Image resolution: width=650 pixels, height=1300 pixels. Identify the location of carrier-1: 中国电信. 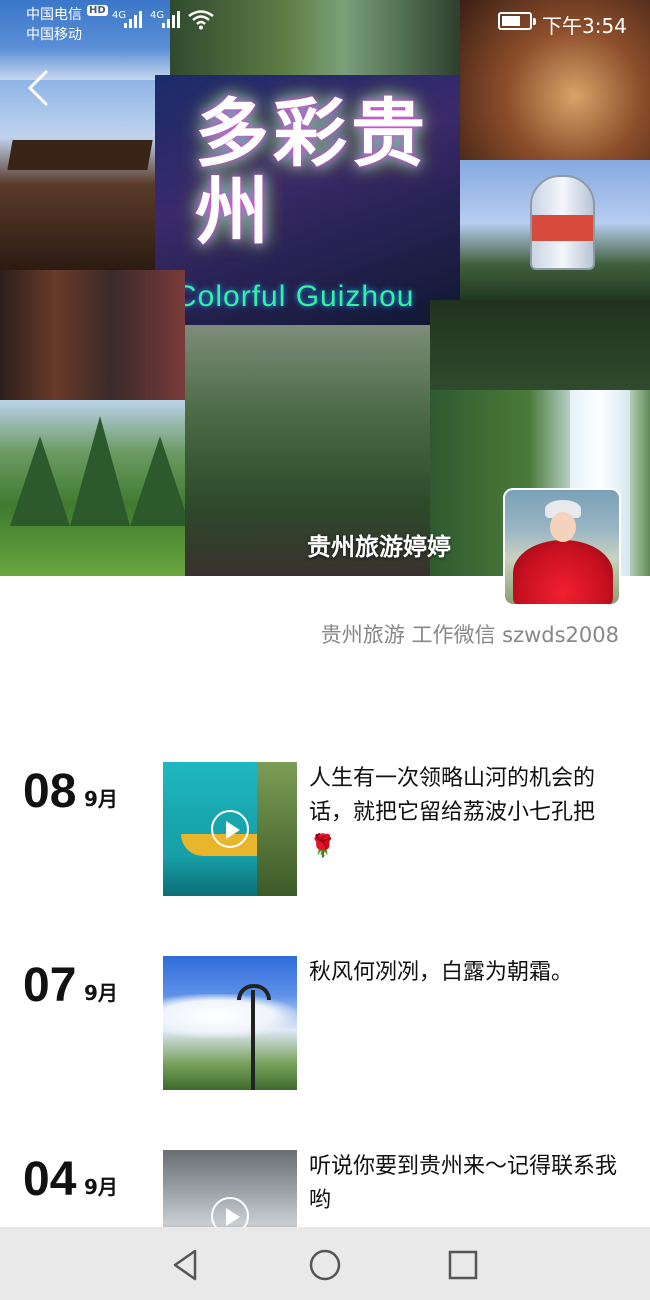
(54, 15).